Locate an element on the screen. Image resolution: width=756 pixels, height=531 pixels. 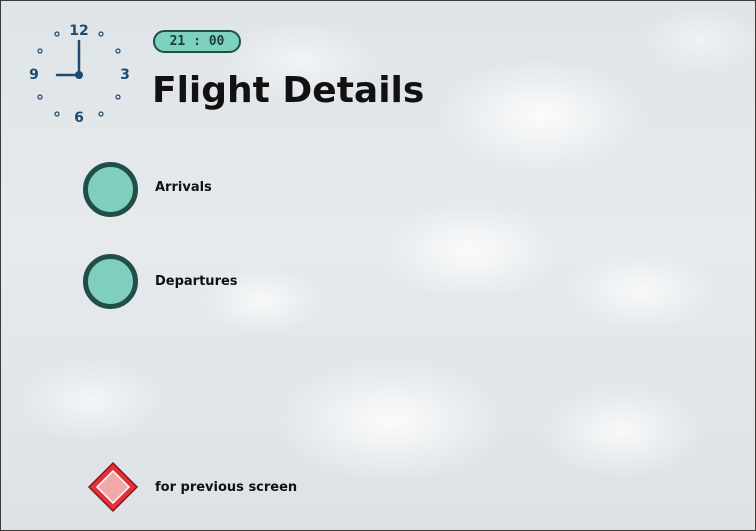
time-display: 21 : 00 is located at coordinates (197, 41).